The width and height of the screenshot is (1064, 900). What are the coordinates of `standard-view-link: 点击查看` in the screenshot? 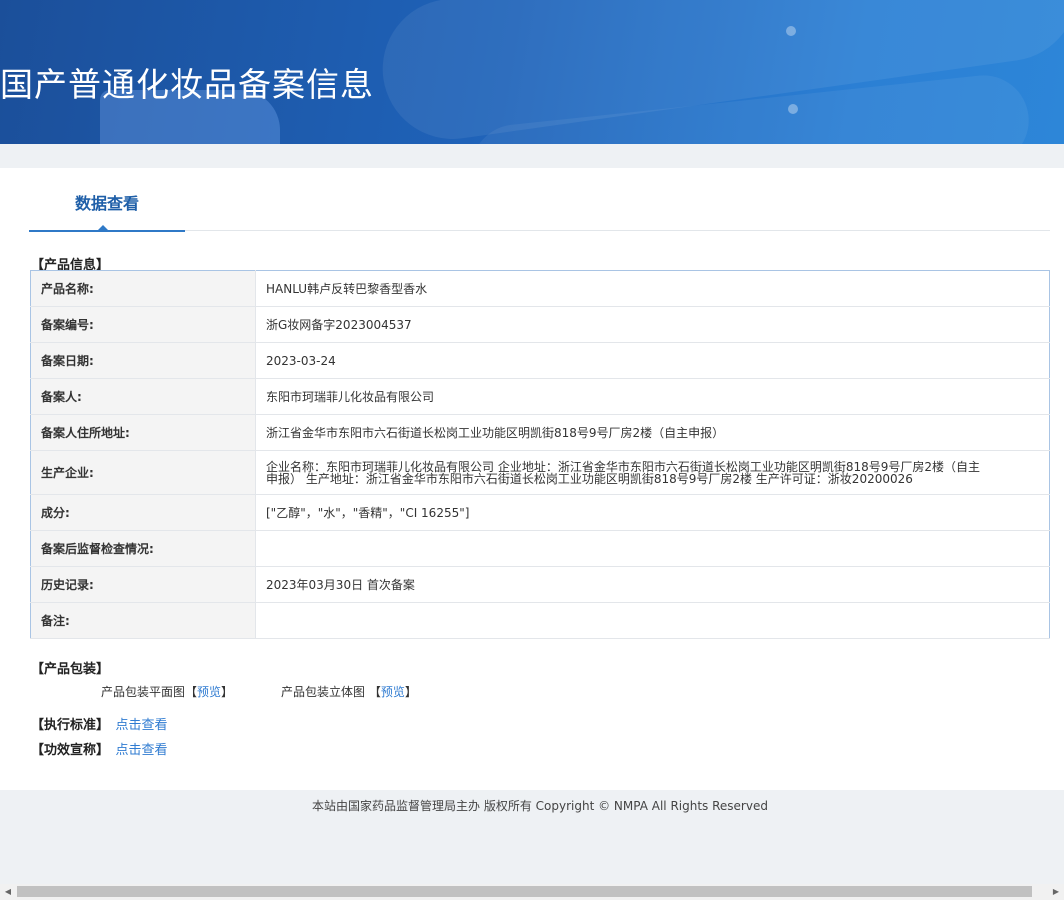 It's located at (142, 725).